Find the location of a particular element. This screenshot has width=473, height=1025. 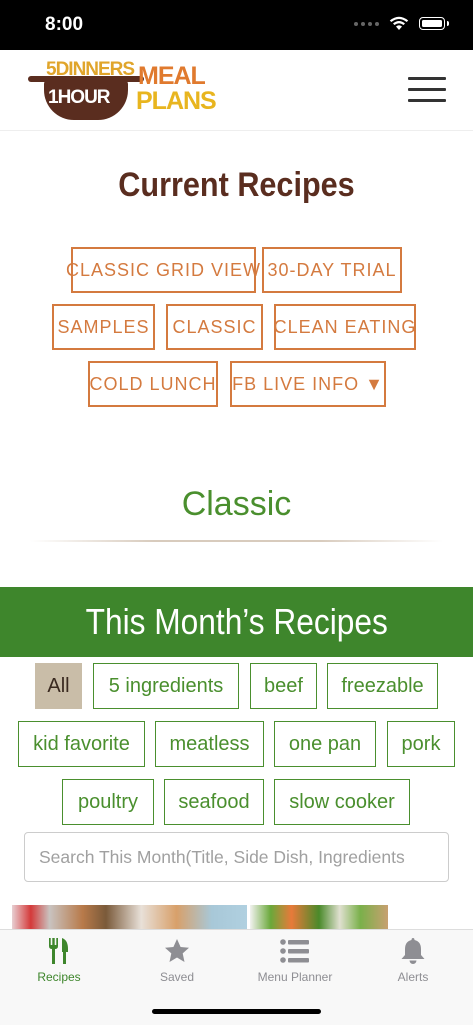

clean-eating-button: CLEAN EATING is located at coordinates (345, 327).